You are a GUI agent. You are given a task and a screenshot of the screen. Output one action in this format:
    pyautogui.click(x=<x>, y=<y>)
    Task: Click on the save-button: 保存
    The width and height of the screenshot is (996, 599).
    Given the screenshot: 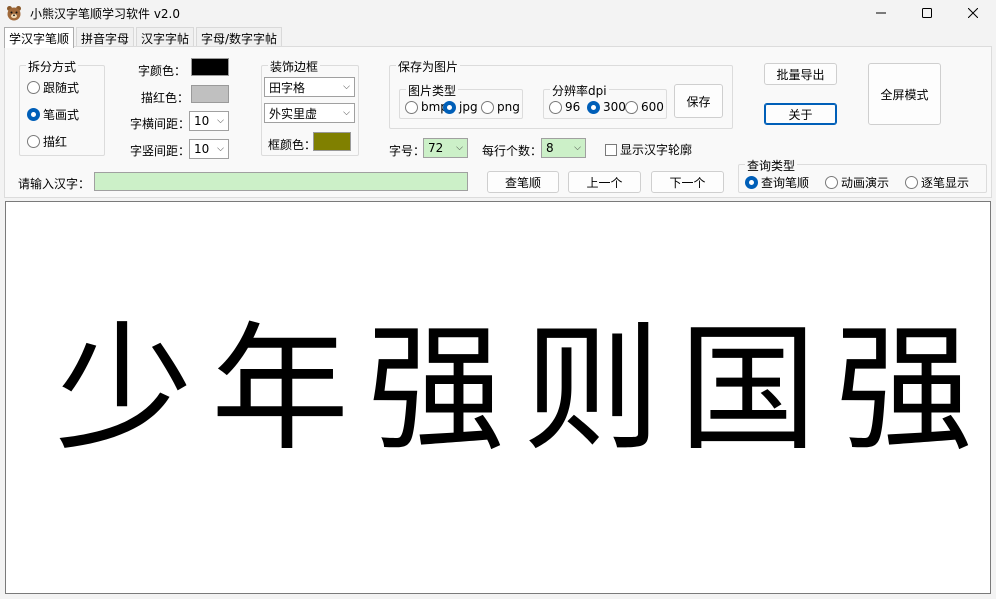 What is the action you would take?
    pyautogui.click(x=698, y=101)
    